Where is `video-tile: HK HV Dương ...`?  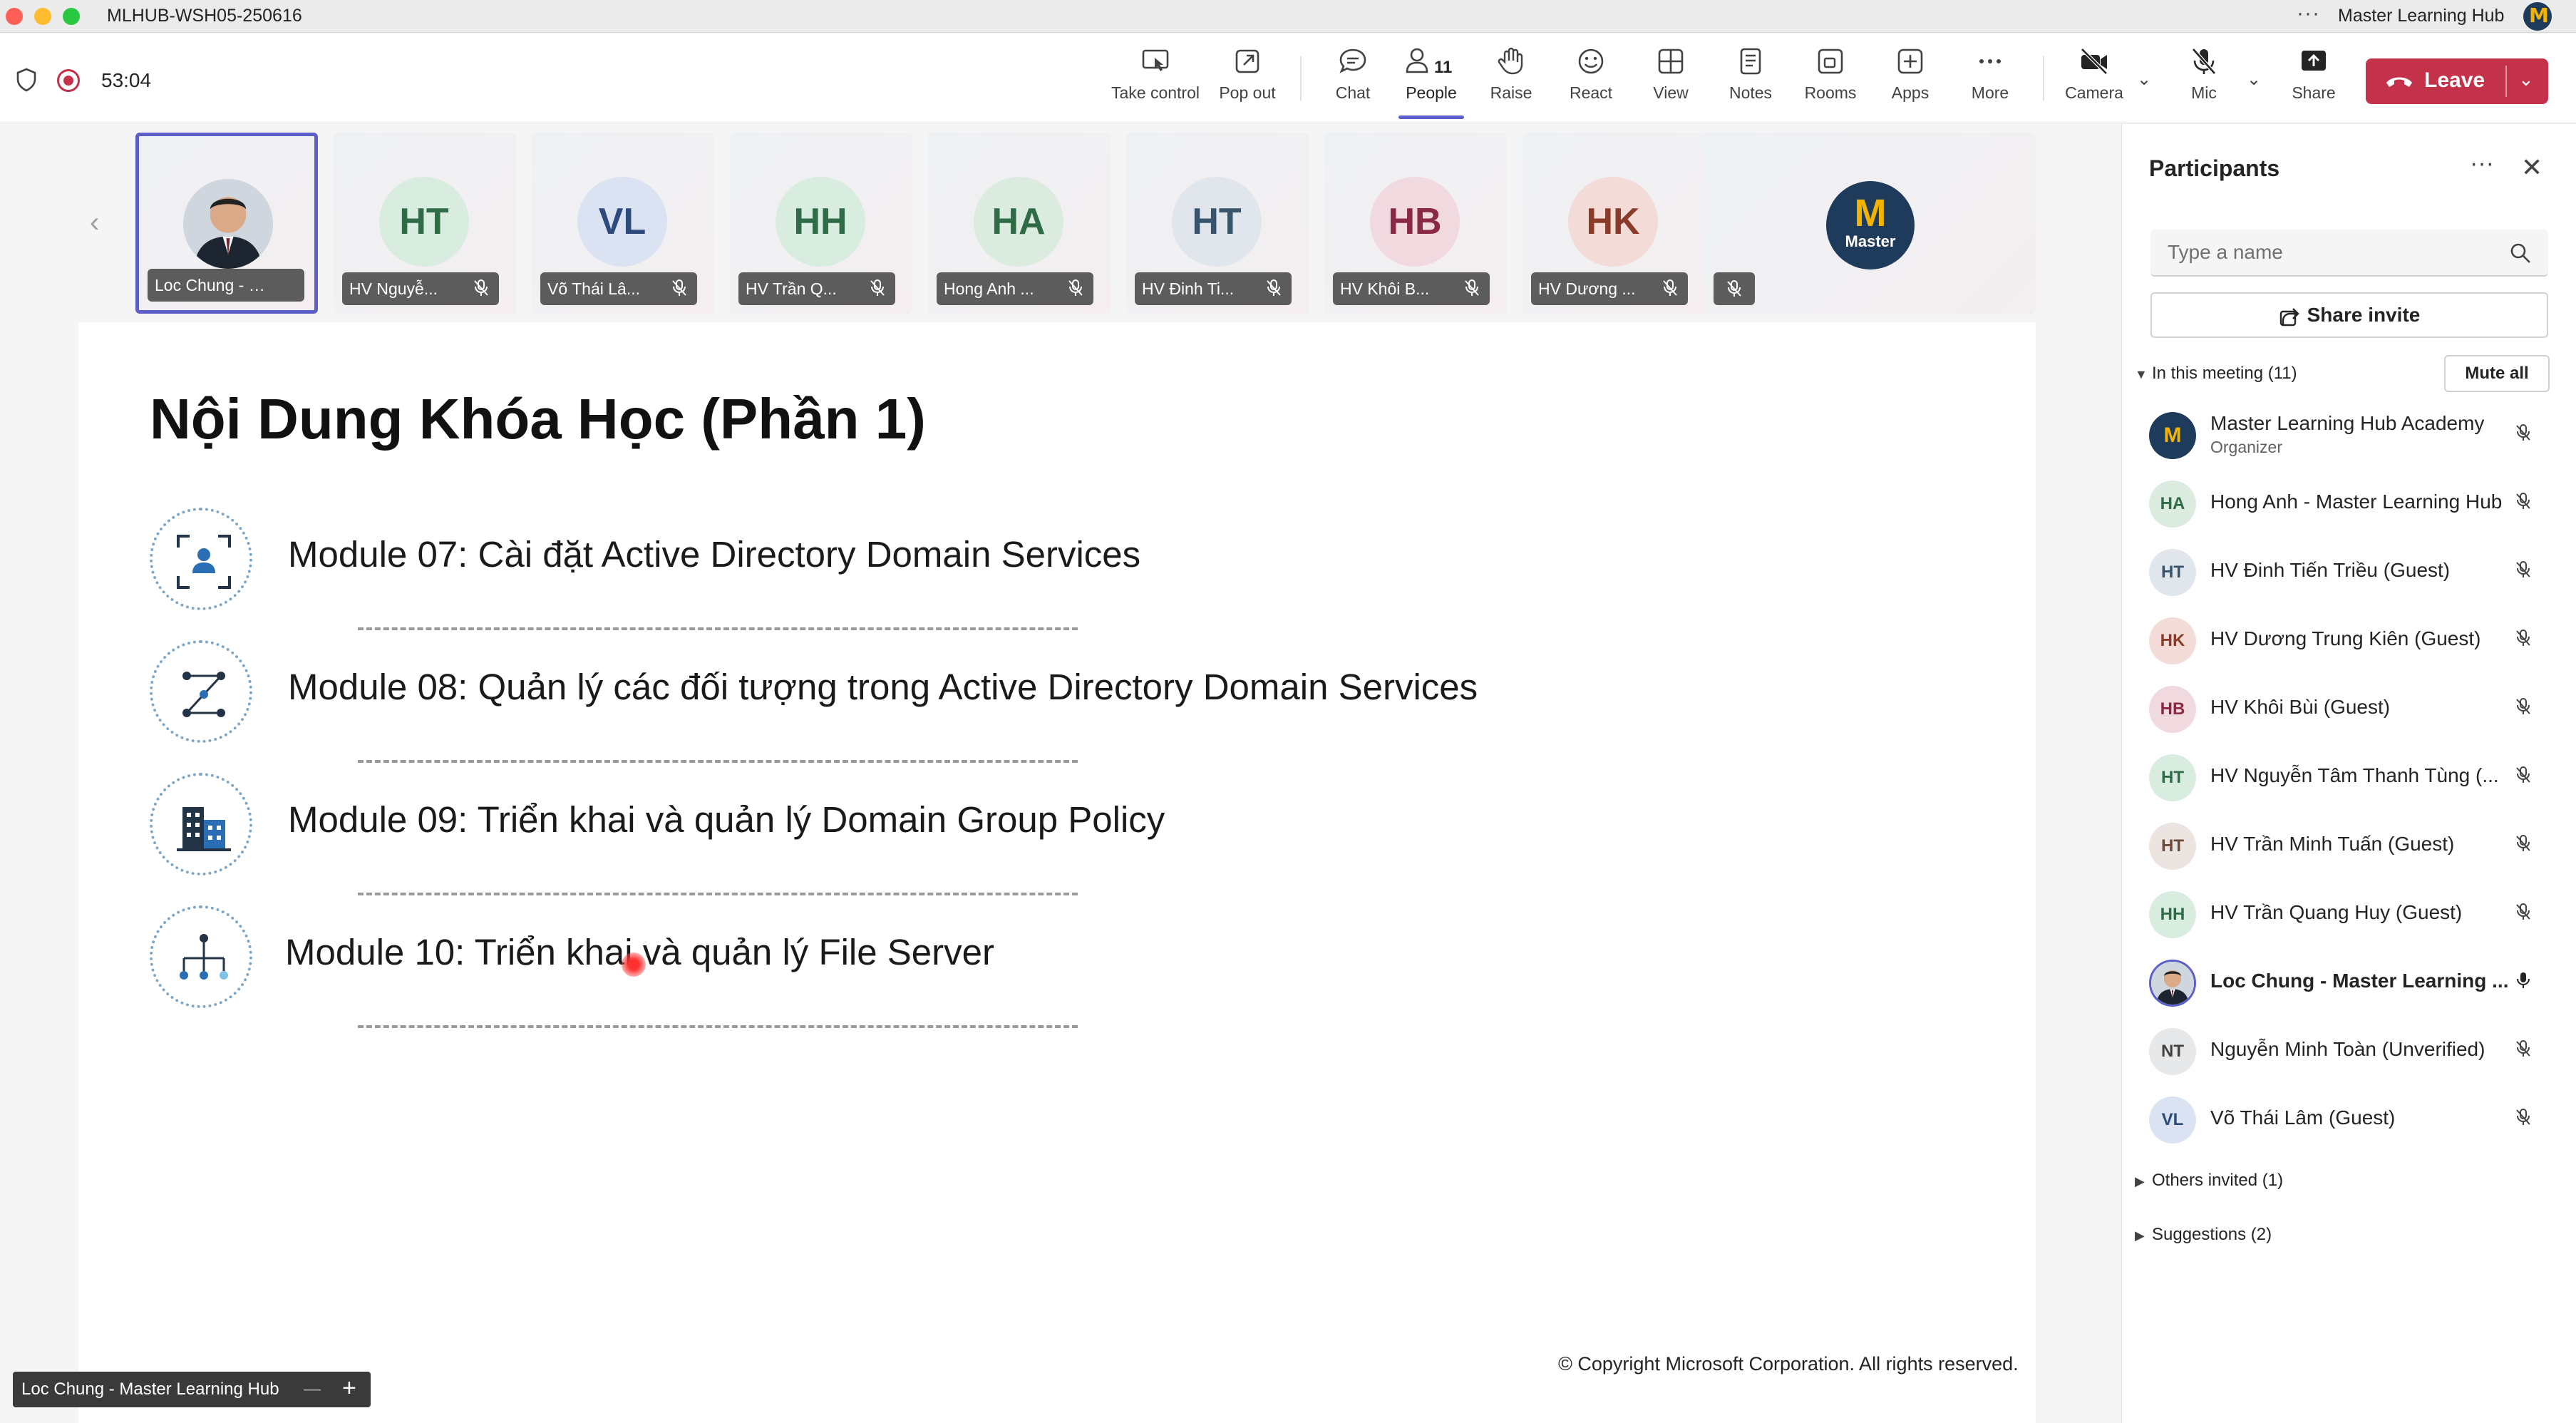
video-tile: HK HV Dương ... is located at coordinates (1614, 224).